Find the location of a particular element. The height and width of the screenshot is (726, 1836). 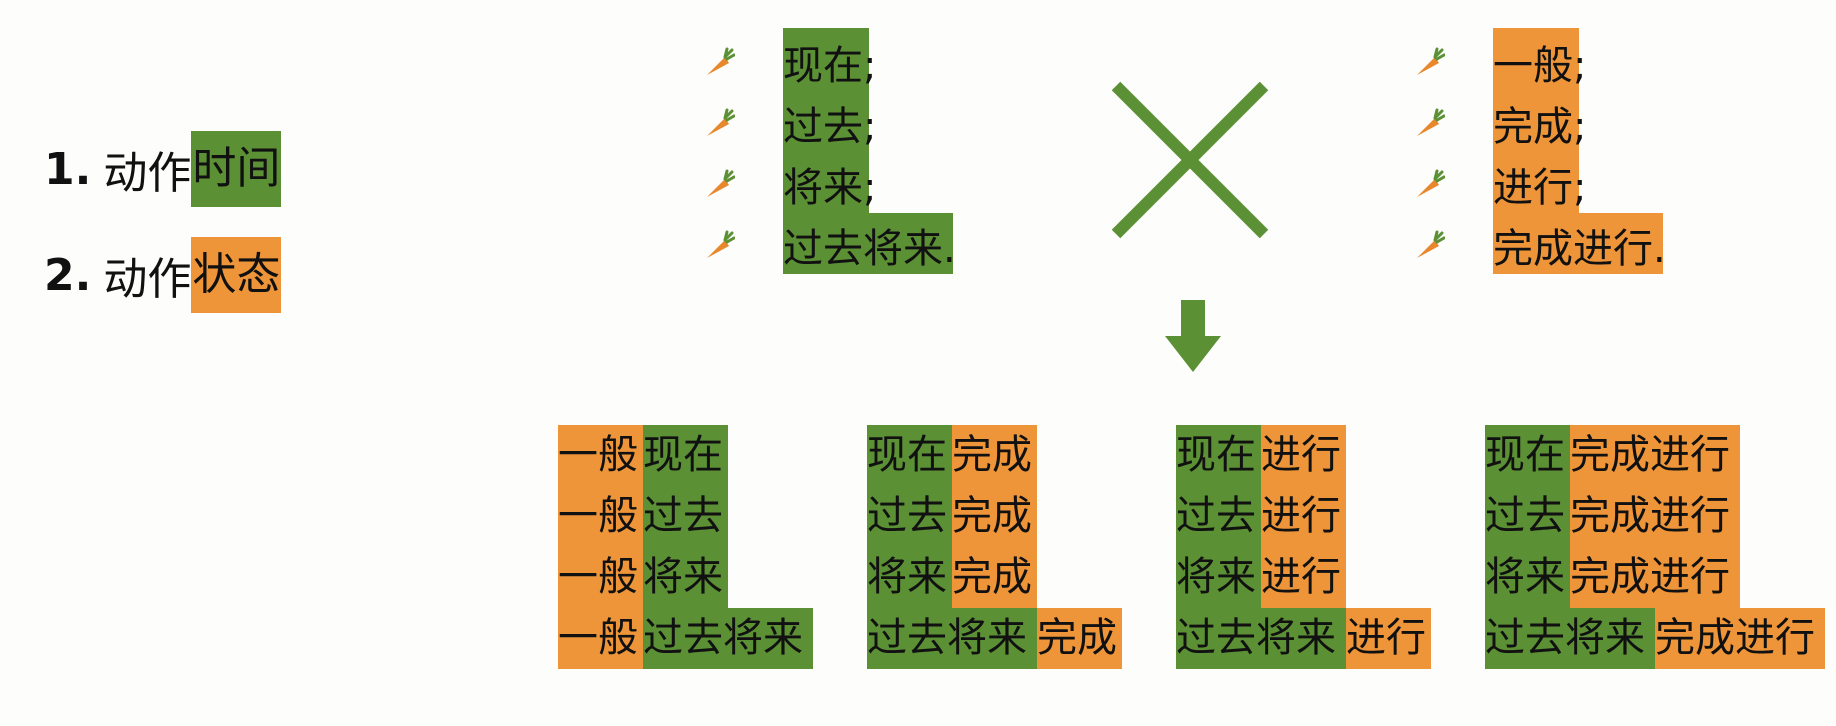

list-item: 完成进行. is located at coordinates (1579, 249).